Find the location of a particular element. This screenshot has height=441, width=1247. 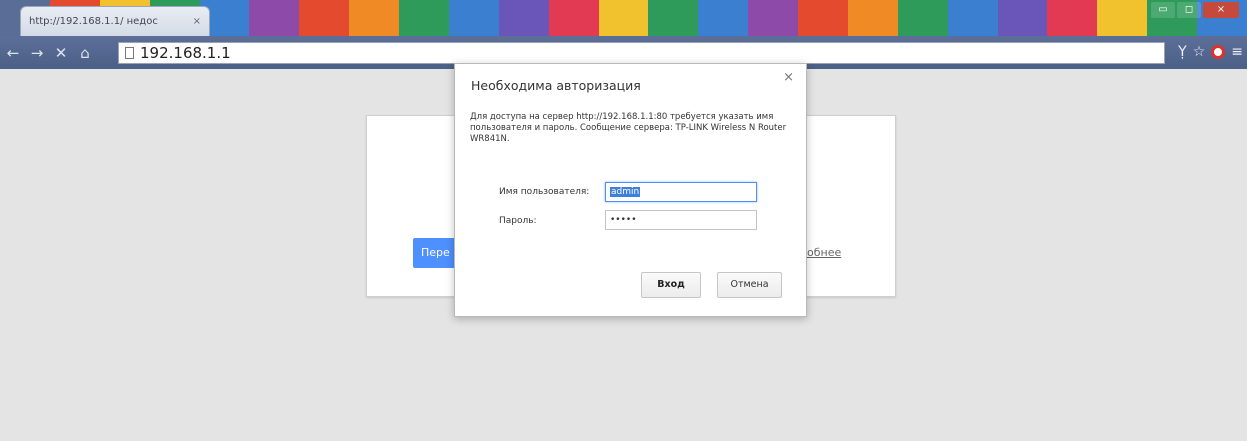

username-value: admin is located at coordinates (625, 192).